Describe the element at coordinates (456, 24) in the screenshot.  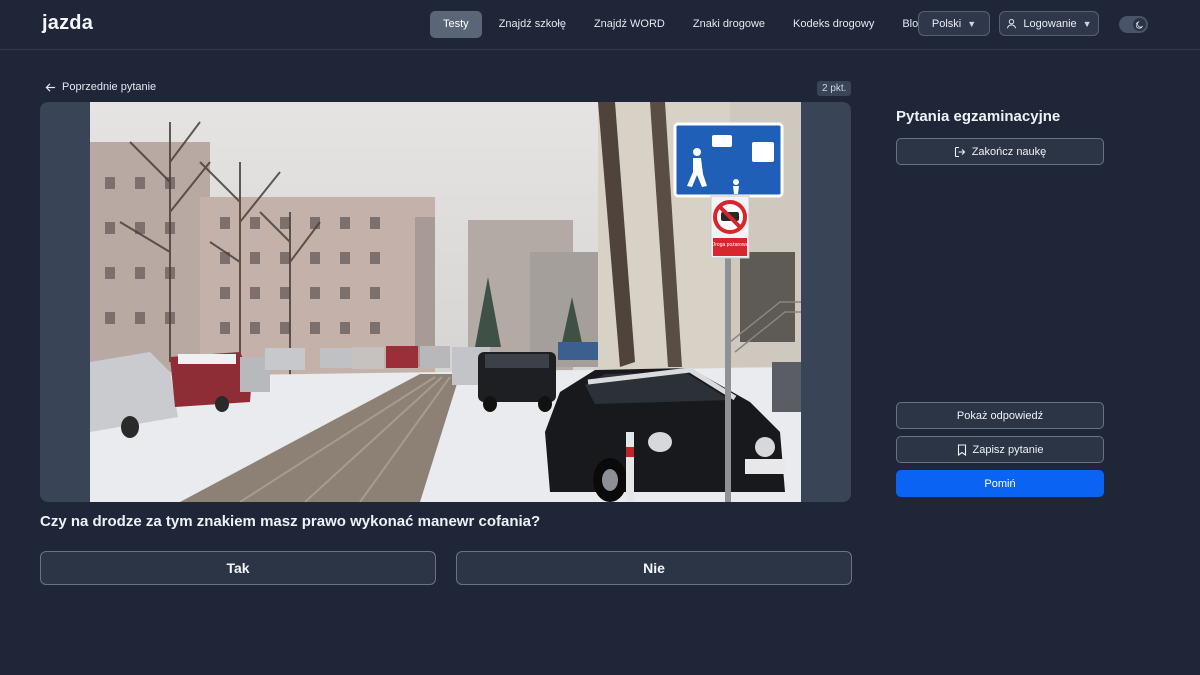
I see `nav-item-testy: Testy` at that location.